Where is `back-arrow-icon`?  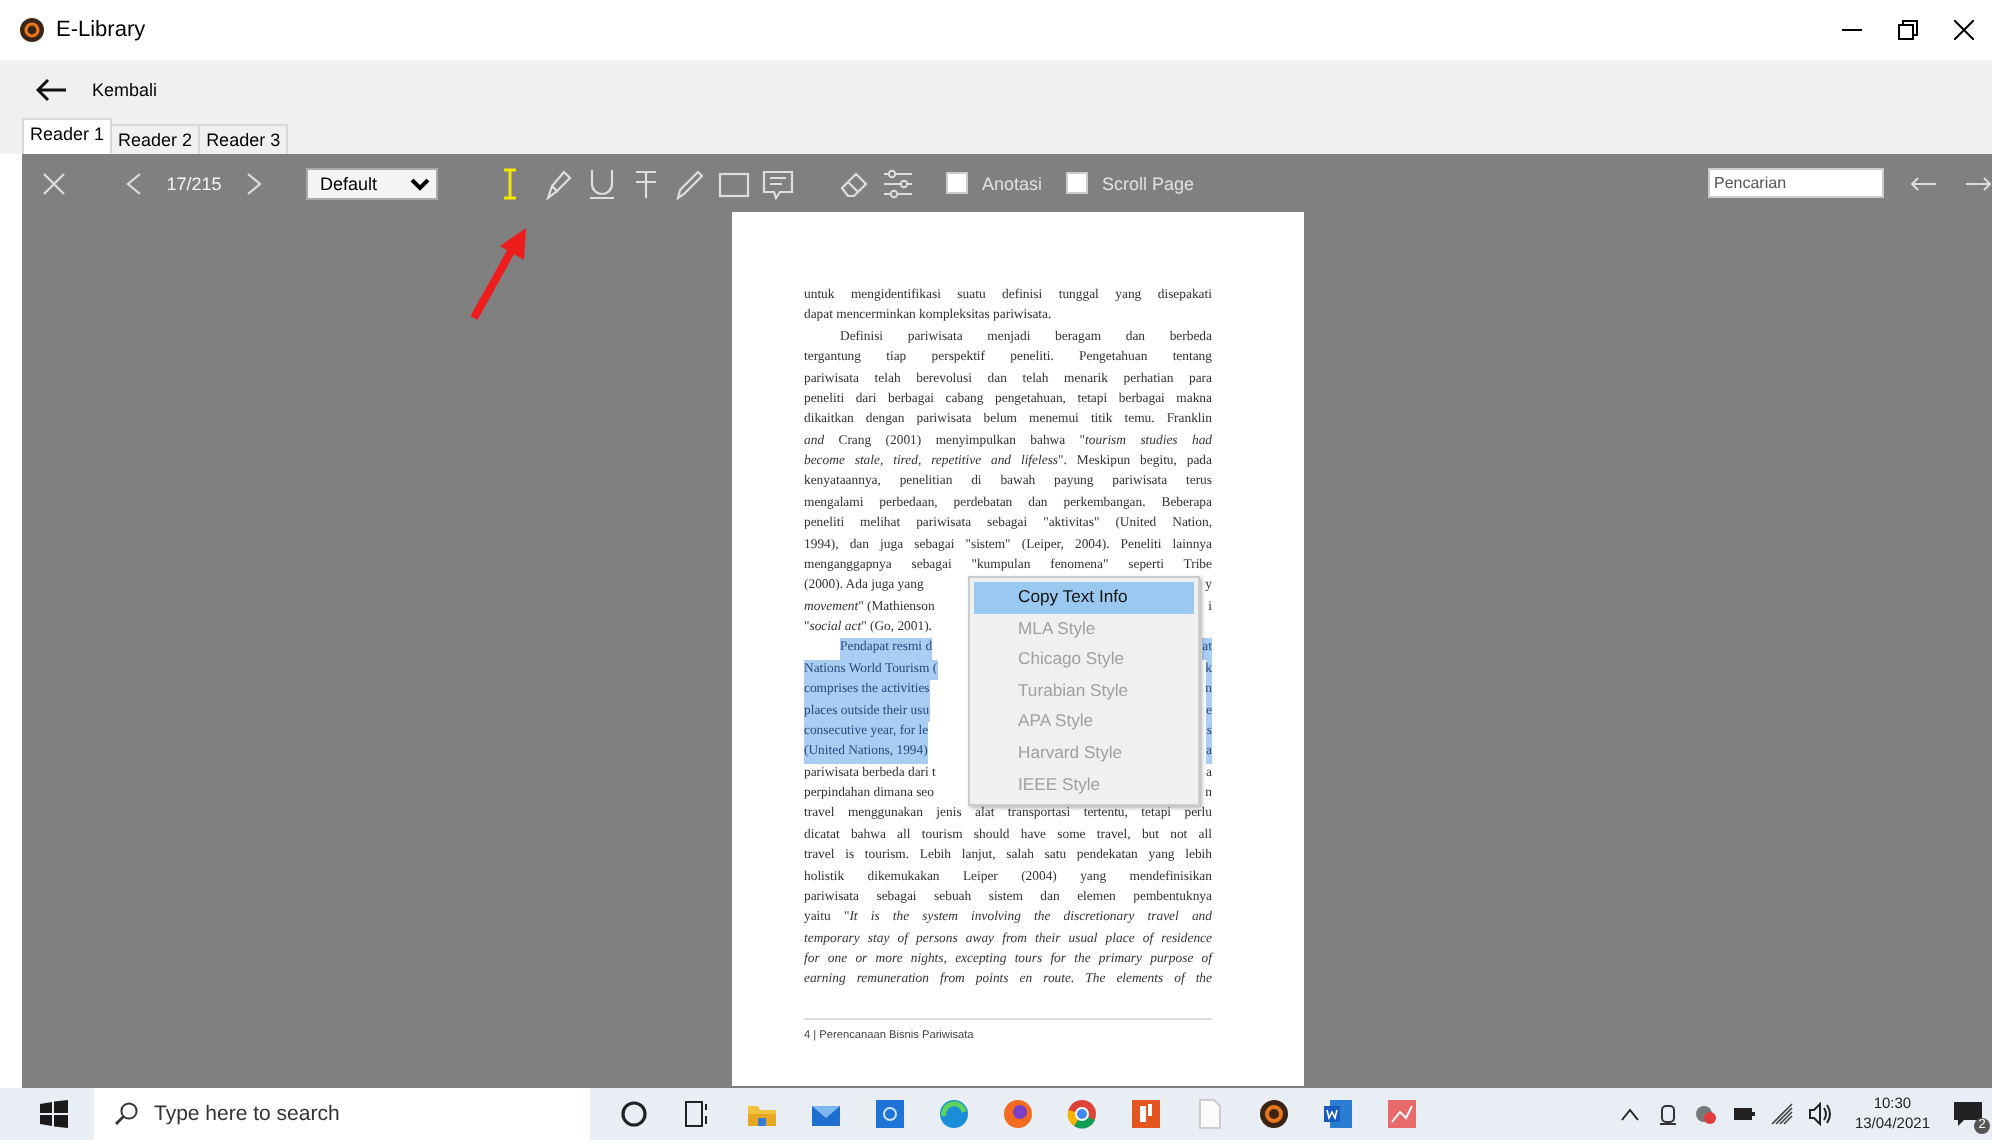 back-arrow-icon is located at coordinates (52, 90).